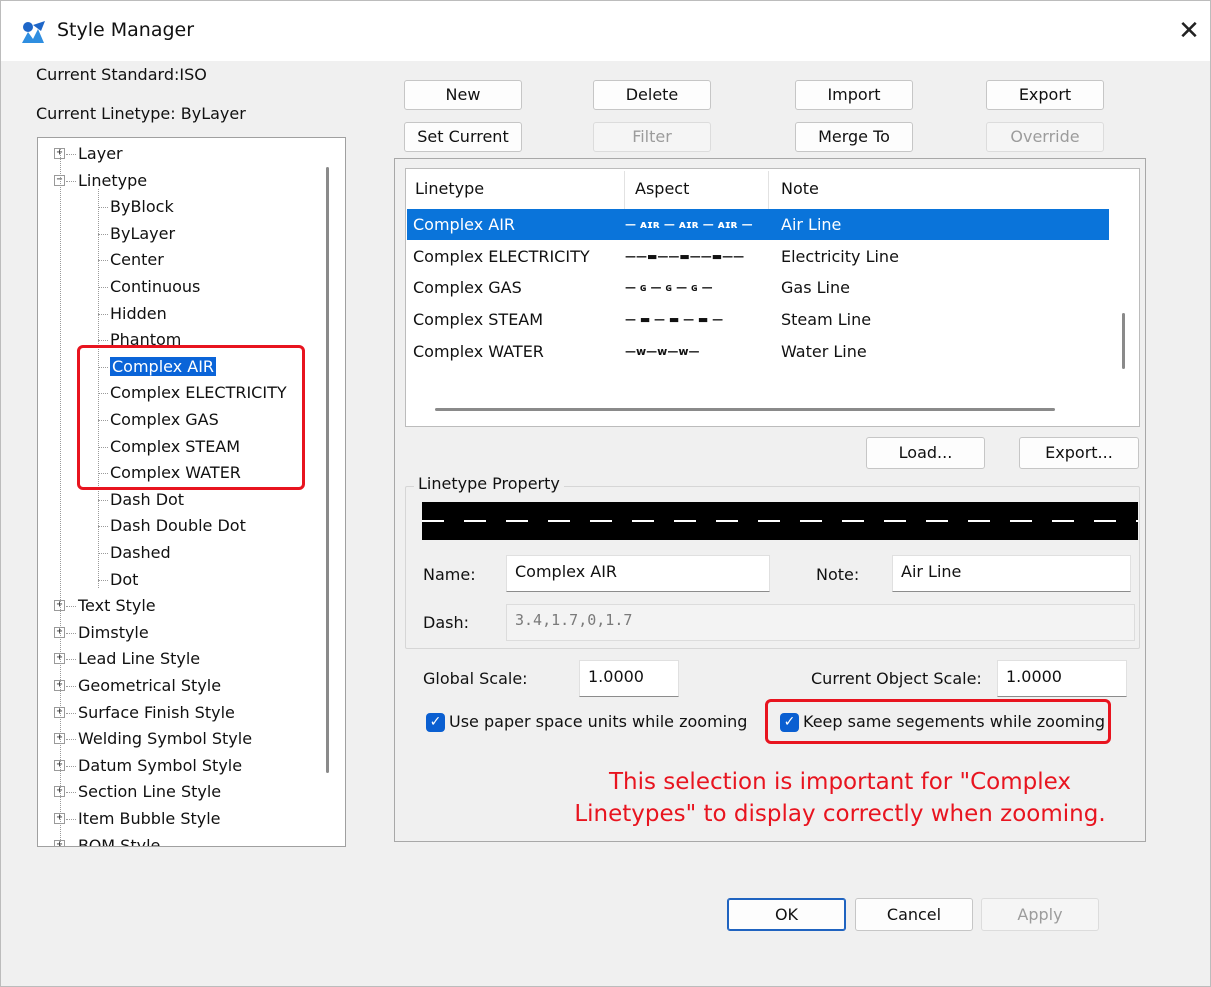  Describe the element at coordinates (132, 314) in the screenshot. I see `tree-item: Hidden` at that location.